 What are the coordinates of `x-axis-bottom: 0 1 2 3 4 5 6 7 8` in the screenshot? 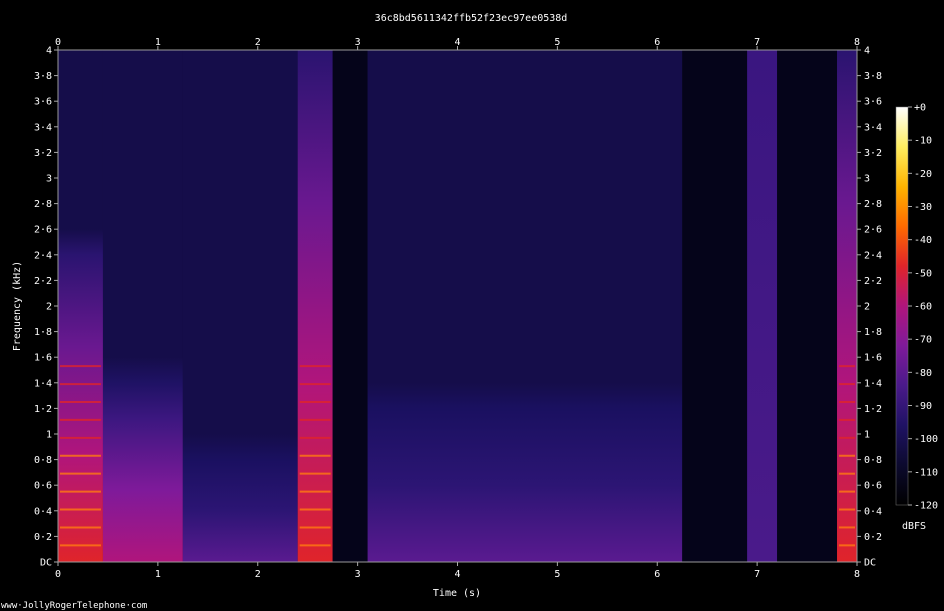 It's located at (457, 571).